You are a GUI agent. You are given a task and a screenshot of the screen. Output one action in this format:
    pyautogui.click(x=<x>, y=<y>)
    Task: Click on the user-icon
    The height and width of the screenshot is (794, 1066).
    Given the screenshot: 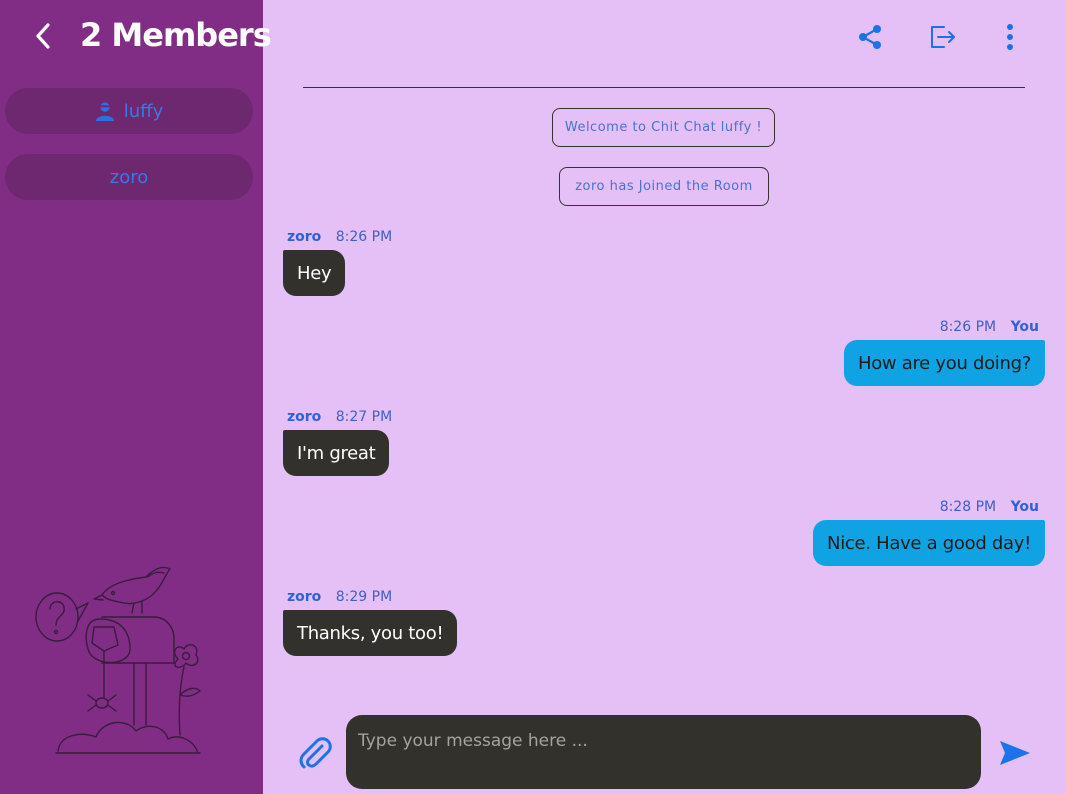 What is the action you would take?
    pyautogui.click(x=105, y=111)
    